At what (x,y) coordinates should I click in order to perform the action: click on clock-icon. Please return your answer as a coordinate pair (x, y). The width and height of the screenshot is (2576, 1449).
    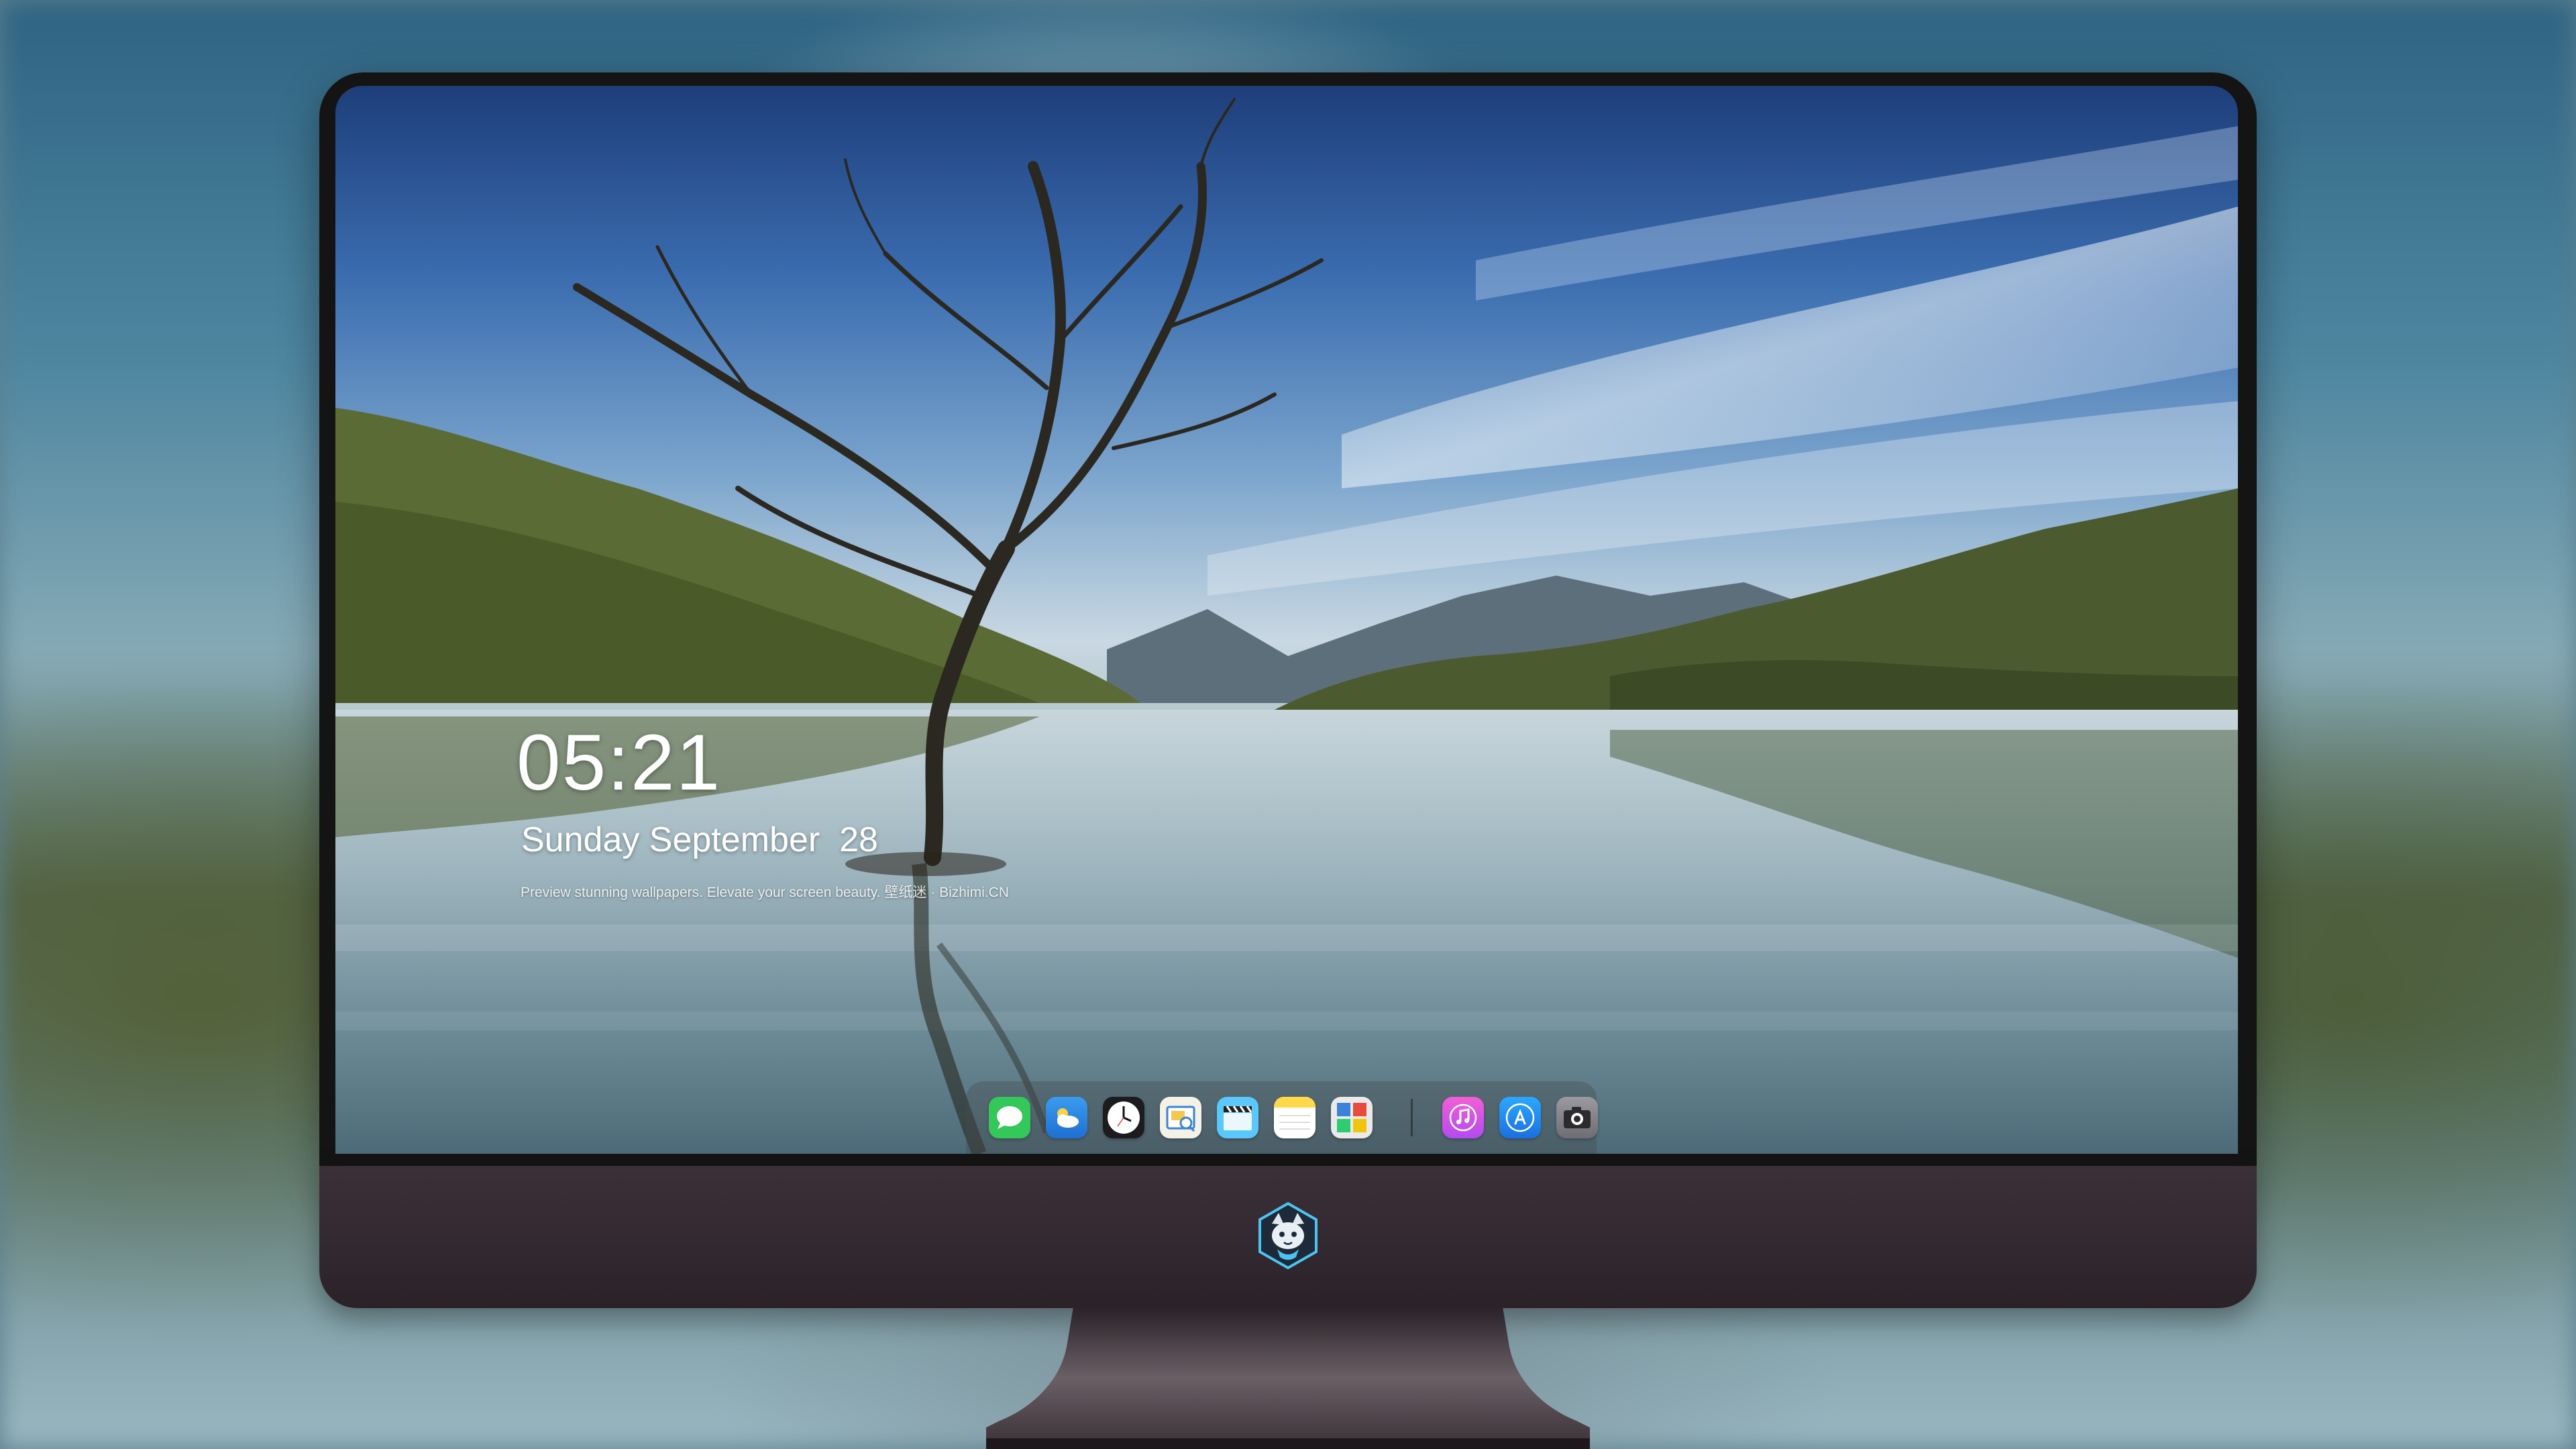
    Looking at the image, I should click on (1123, 1117).